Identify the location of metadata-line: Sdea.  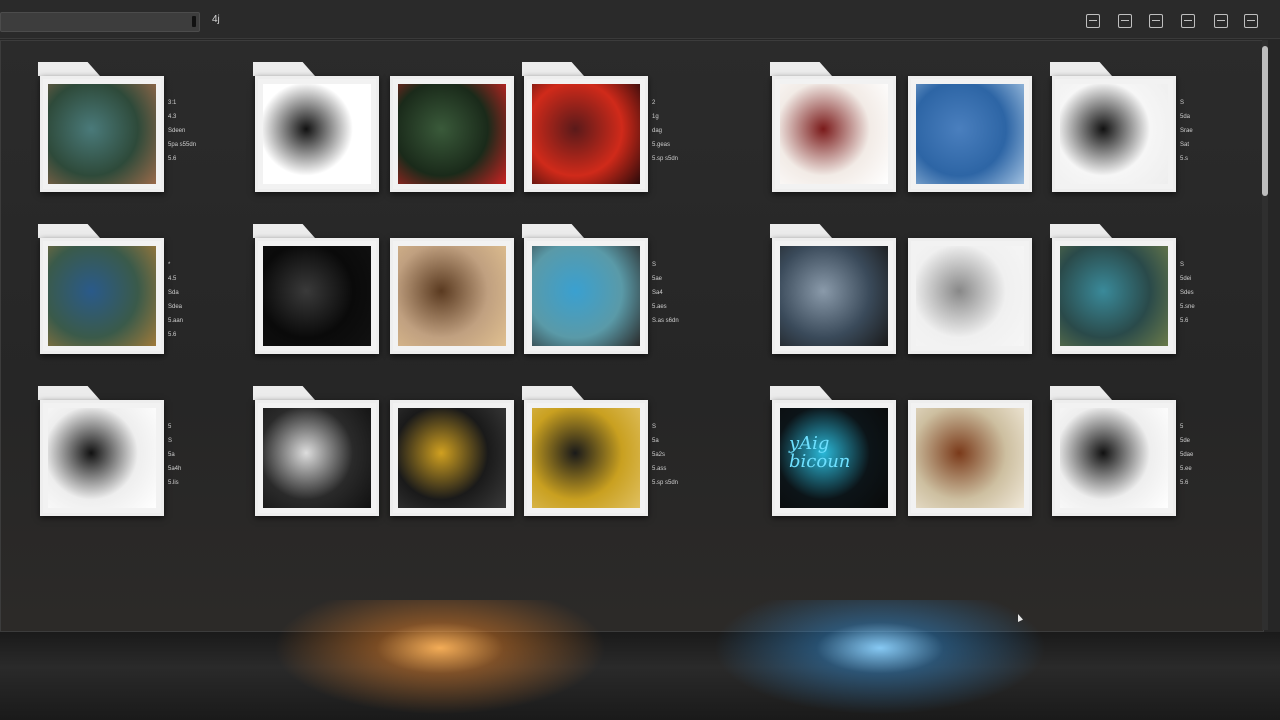
(175, 307).